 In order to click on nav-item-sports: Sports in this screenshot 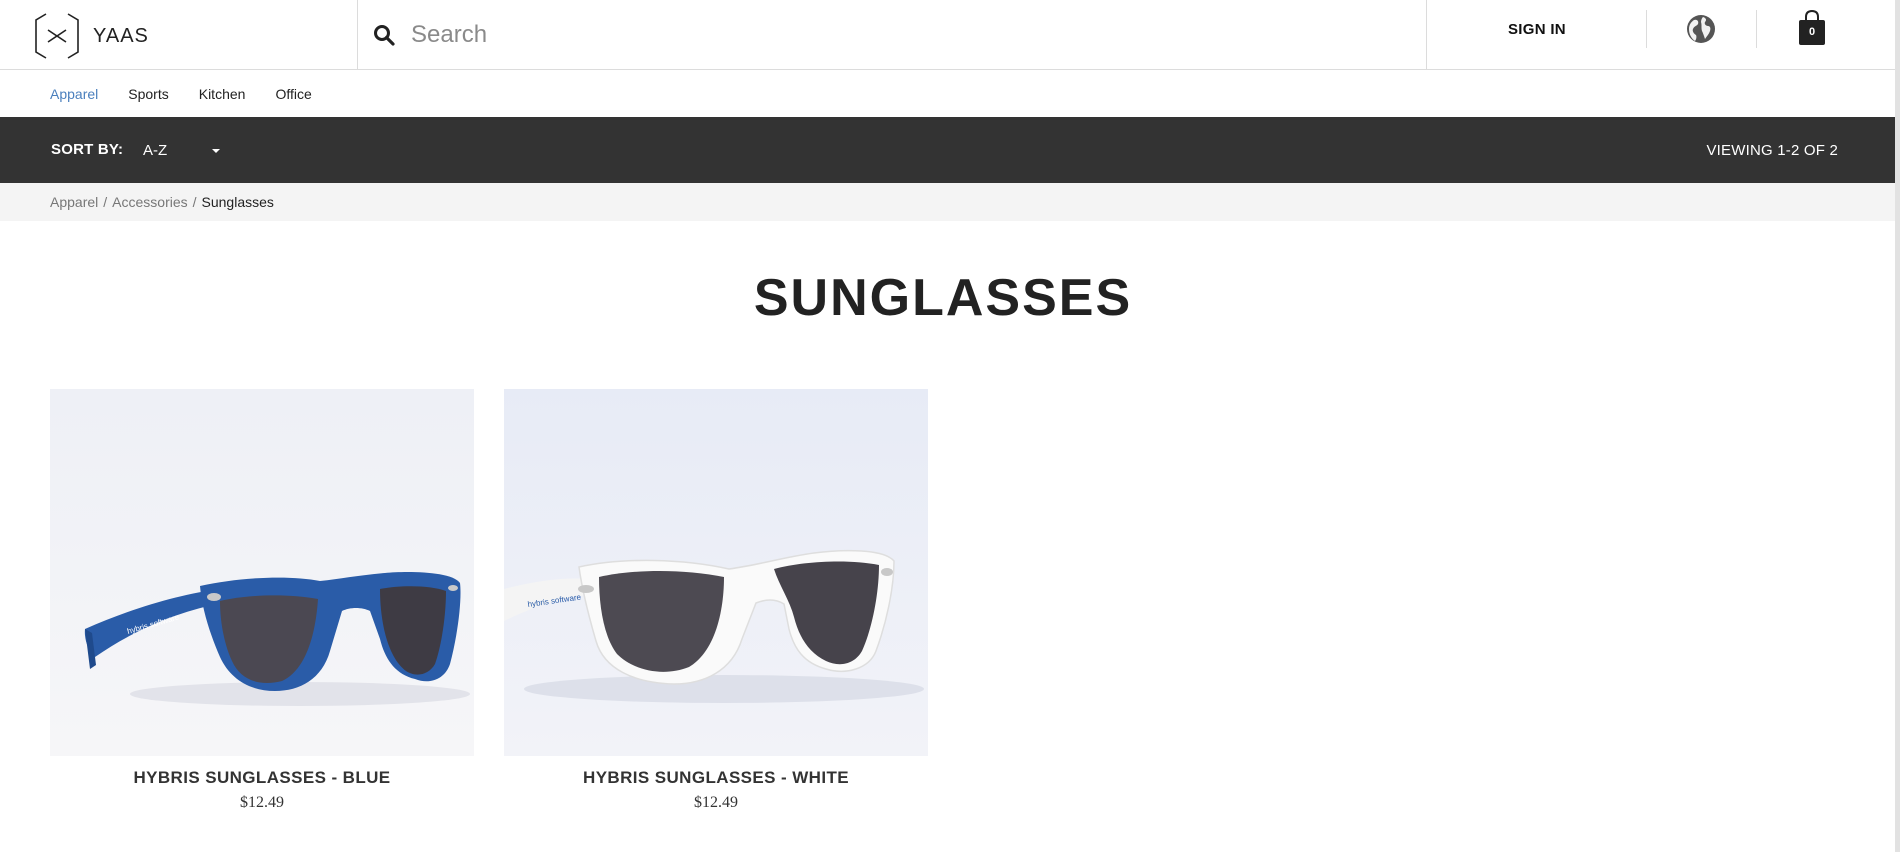, I will do `click(148, 94)`.